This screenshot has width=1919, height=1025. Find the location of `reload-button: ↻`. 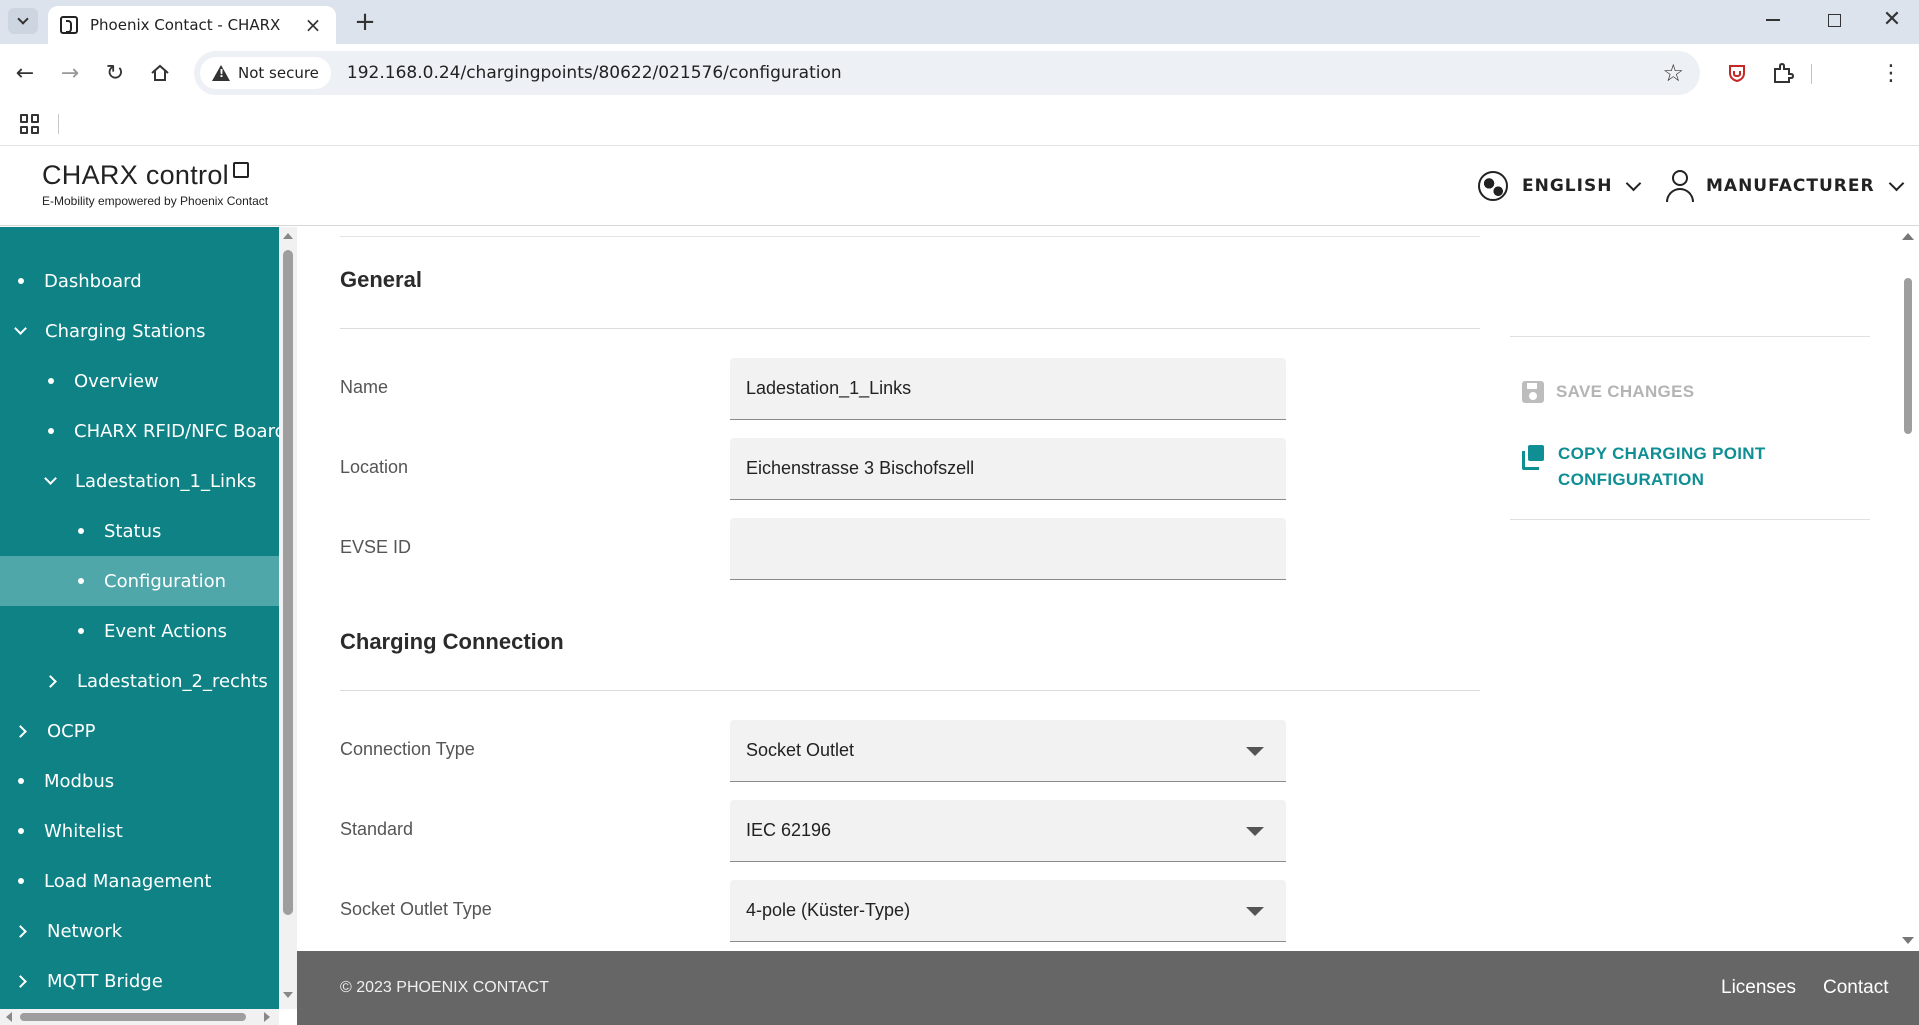

reload-button: ↻ is located at coordinates (115, 73).